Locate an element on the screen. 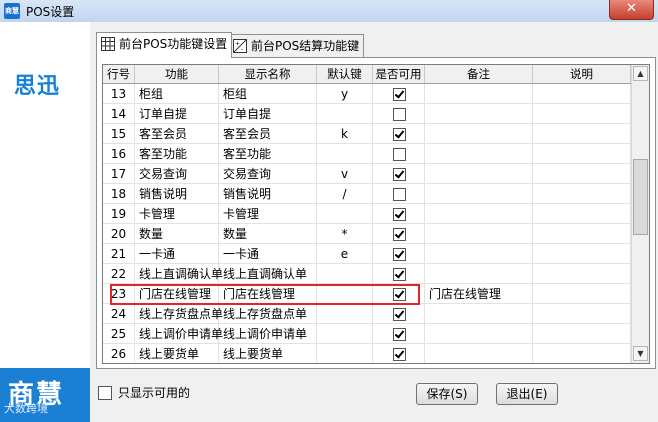  function-cell: 线上存货盘点单 is located at coordinates (179, 314).